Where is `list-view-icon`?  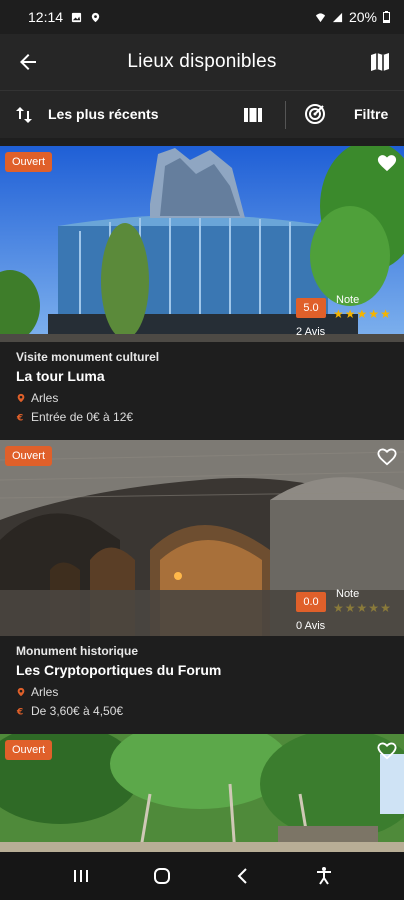
list-view-icon is located at coordinates (253, 115).